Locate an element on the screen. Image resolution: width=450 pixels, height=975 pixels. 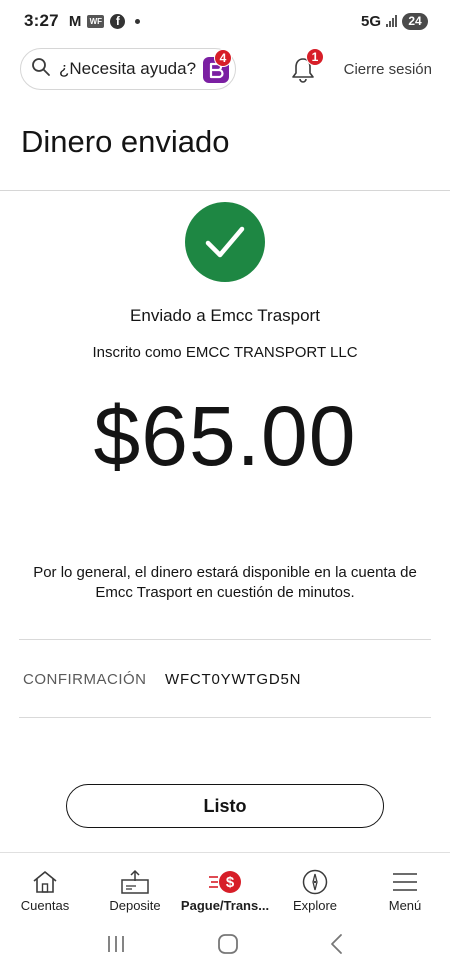
network-type: 5G is located at coordinates (370, 21).